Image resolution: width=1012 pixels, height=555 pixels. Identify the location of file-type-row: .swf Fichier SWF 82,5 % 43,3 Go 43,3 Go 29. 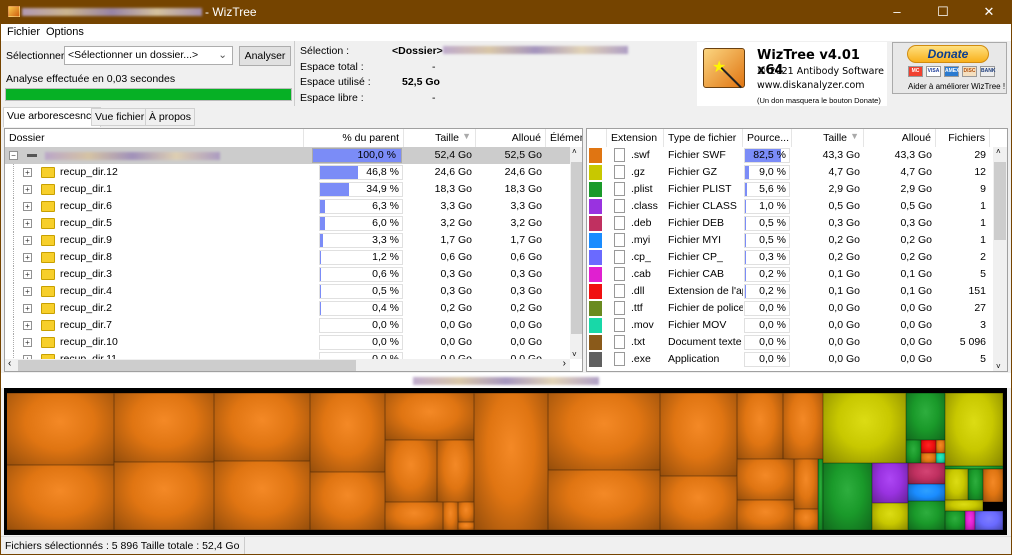
(790, 155).